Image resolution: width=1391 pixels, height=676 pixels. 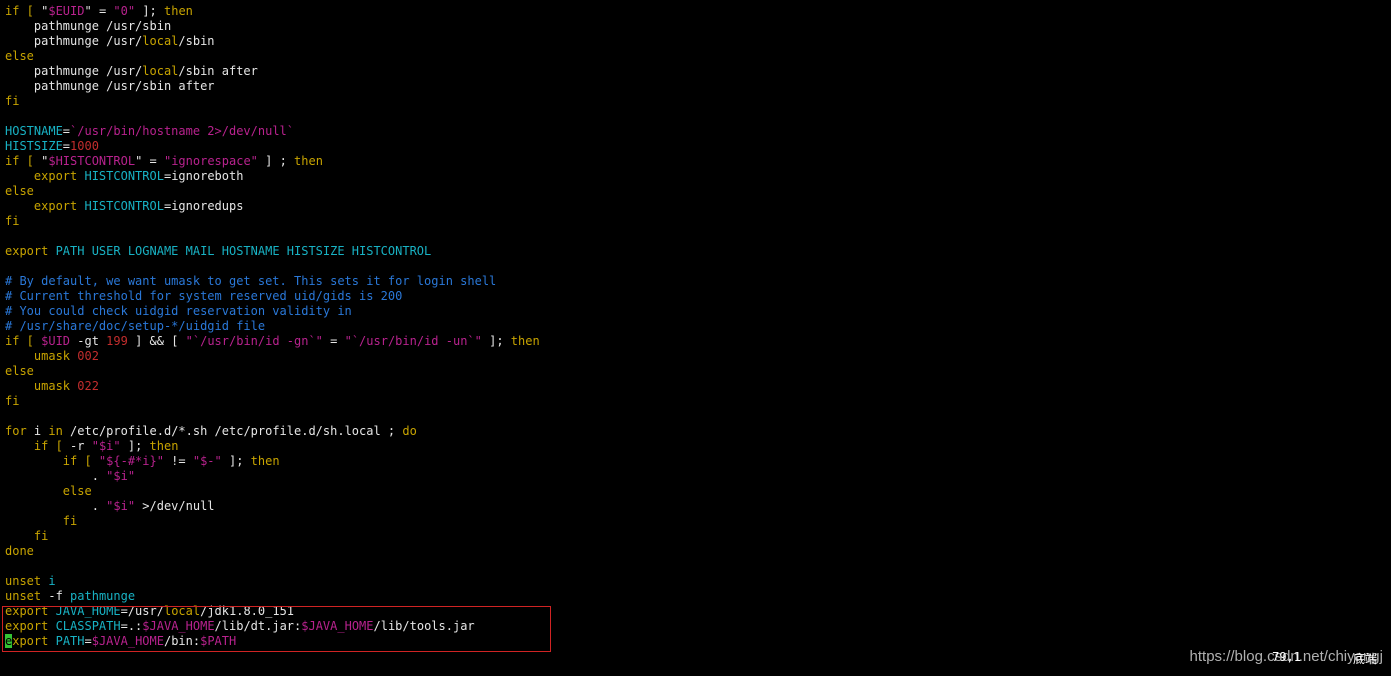 What do you see at coordinates (103, 596) in the screenshot?
I see `code-token: pathmunge` at bounding box center [103, 596].